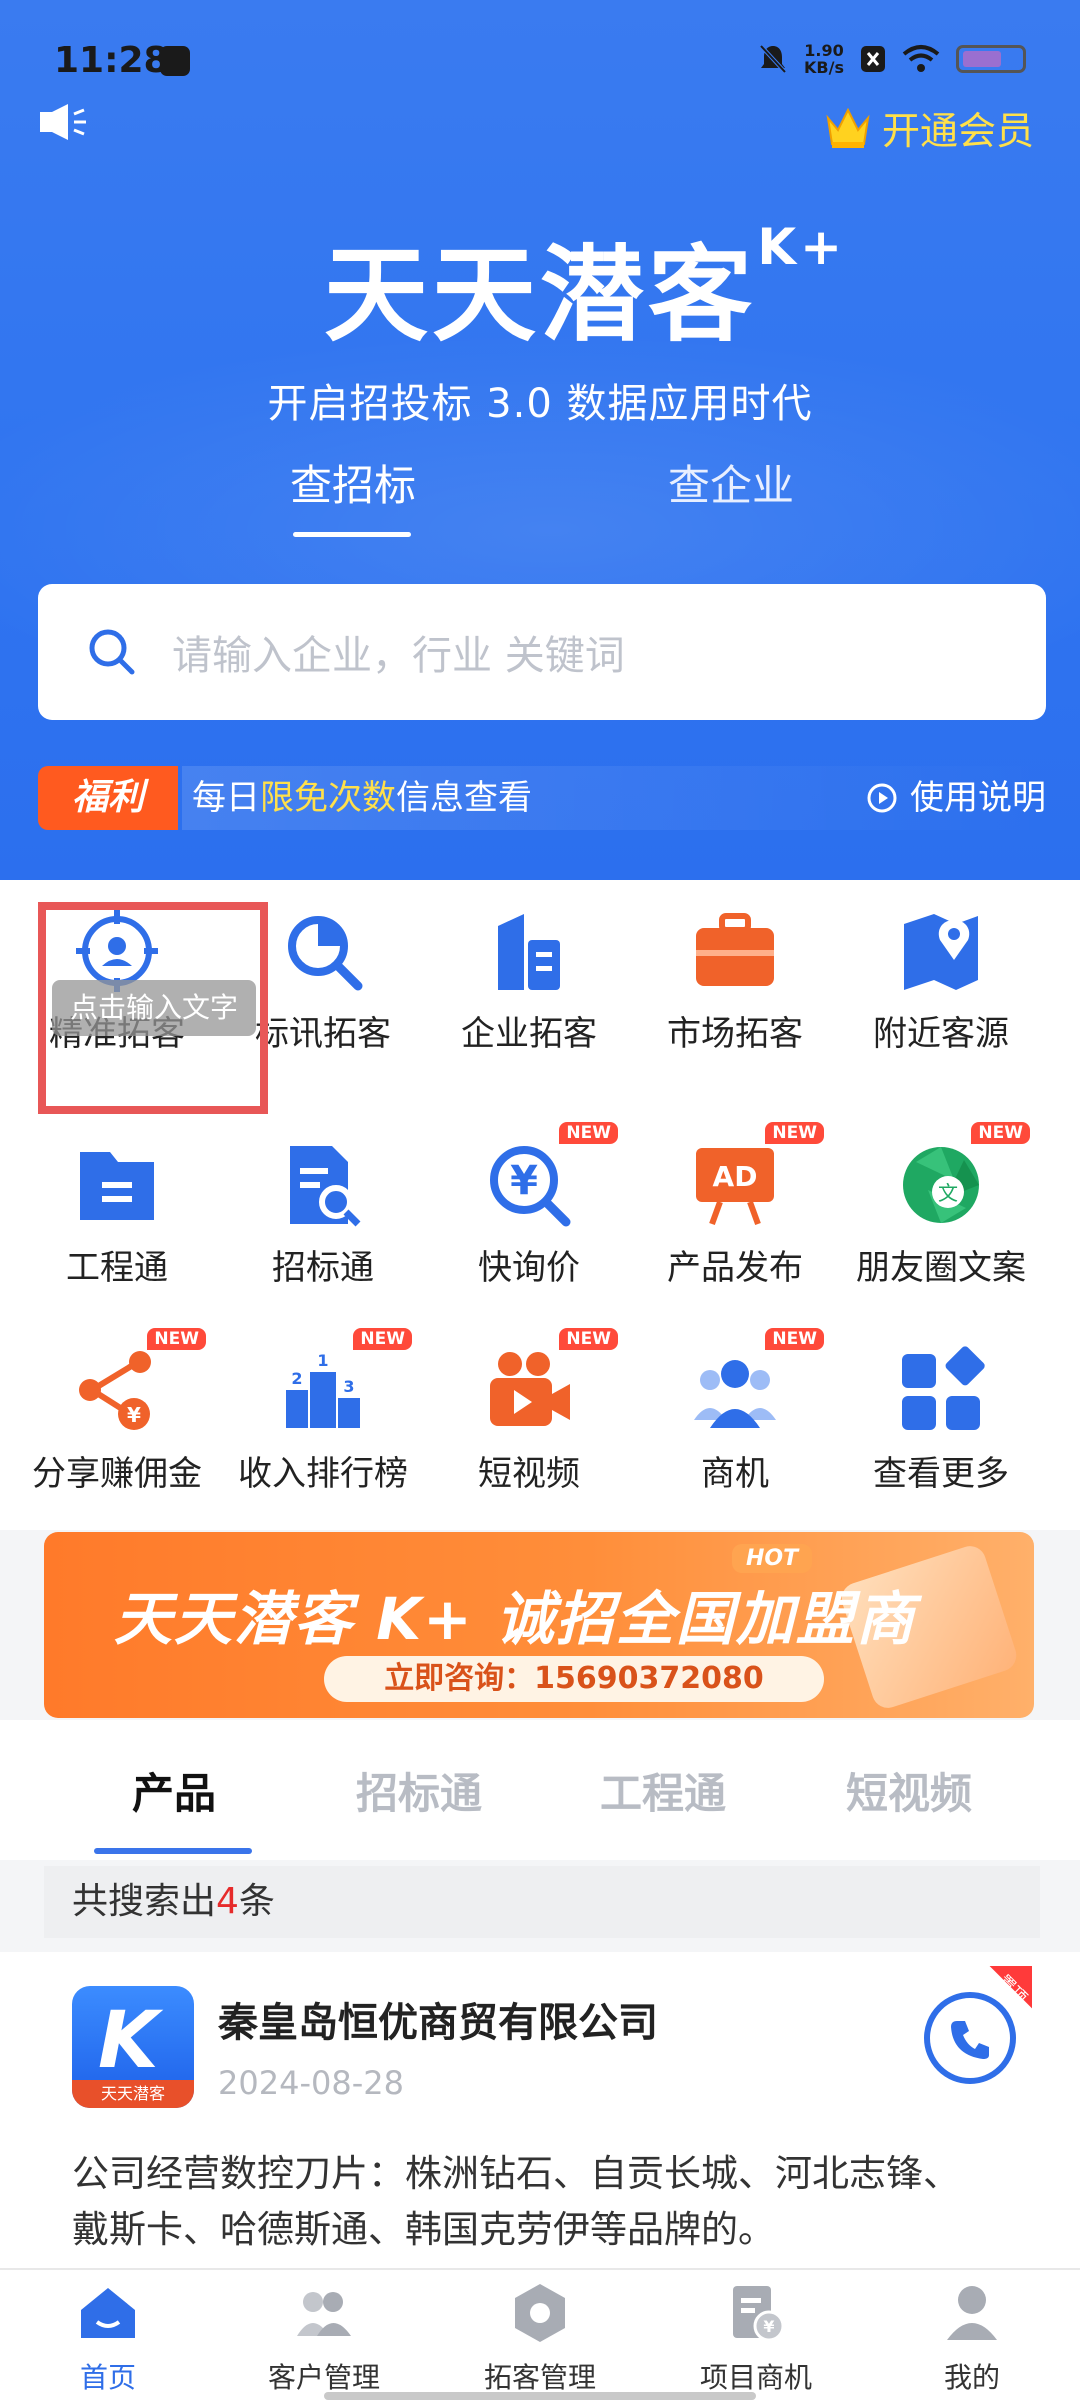 Image resolution: width=1080 pixels, height=2408 pixels. I want to click on home-indicator, so click(540, 2396).